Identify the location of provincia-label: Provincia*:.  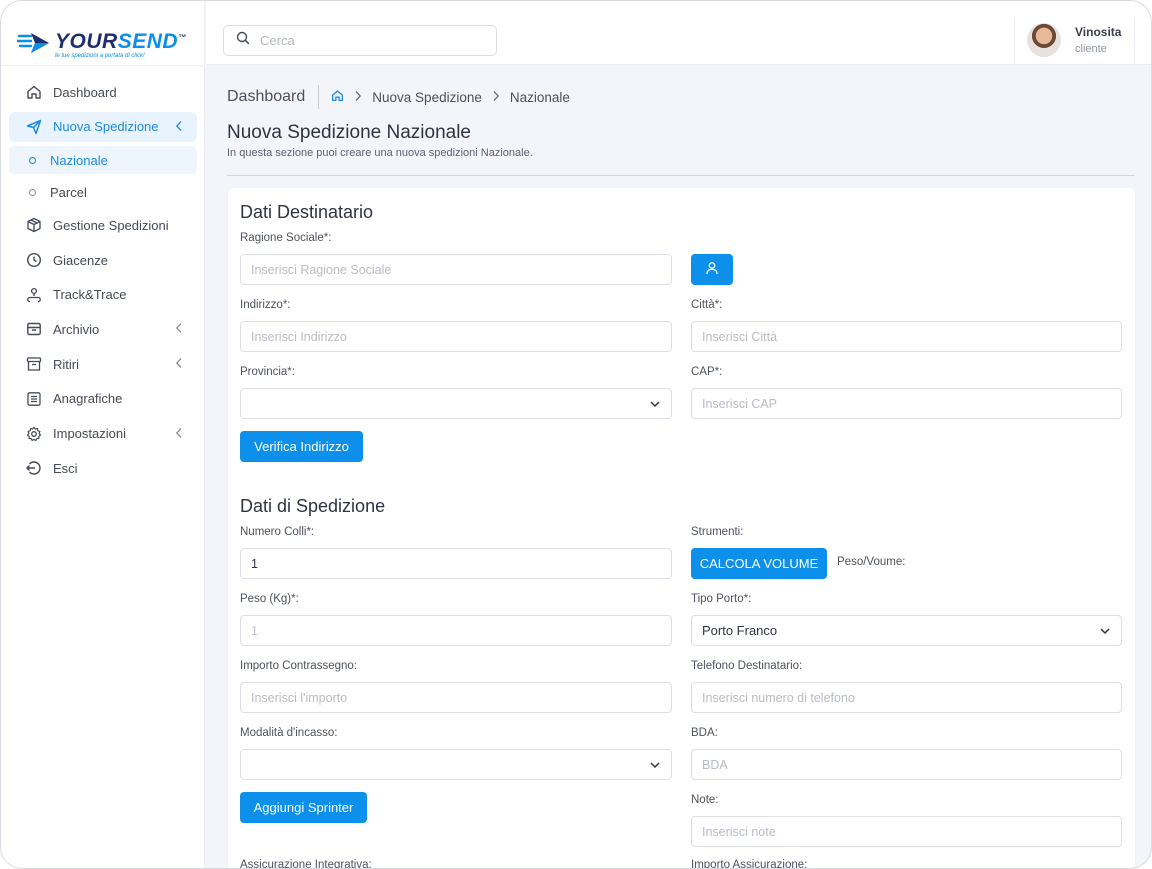
(267, 372).